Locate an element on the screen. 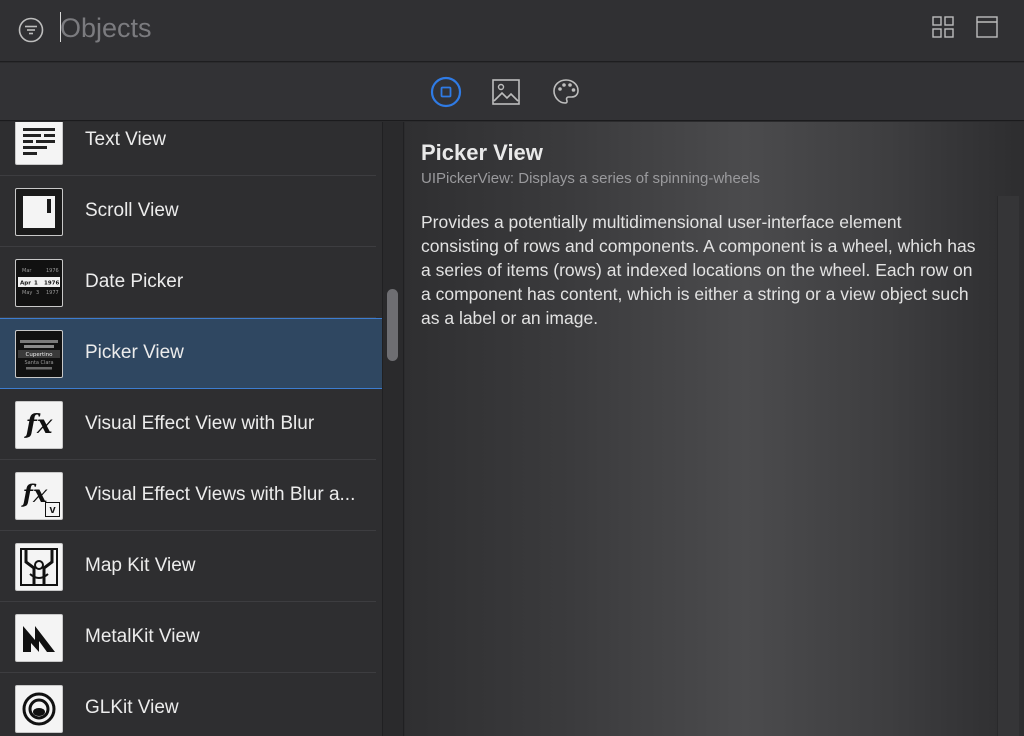 The width and height of the screenshot is (1024, 736). list-item-label: Map Kit View is located at coordinates (140, 565).